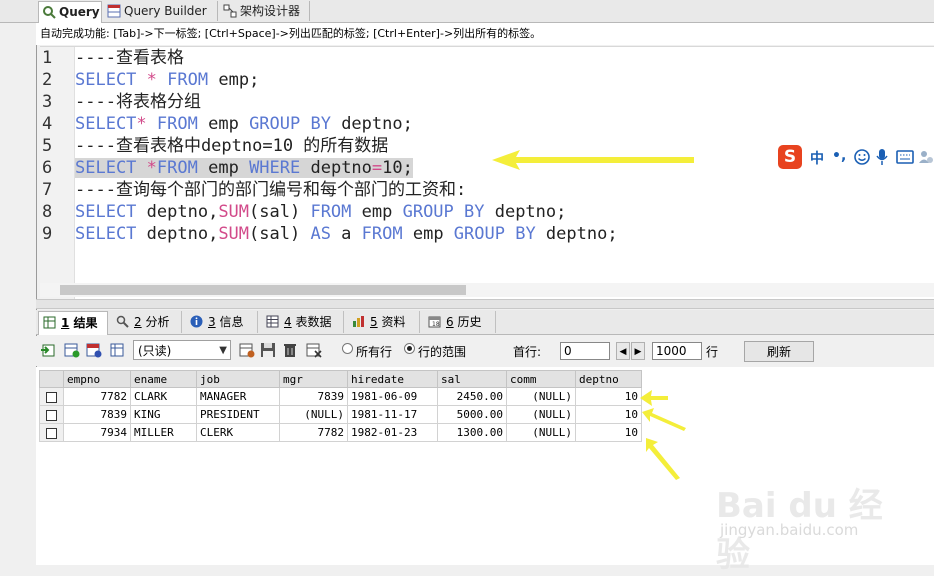 Image resolution: width=934 pixels, height=576 pixels. Describe the element at coordinates (270, 190) in the screenshot. I see `code-line-7: ----查询每个部门的部门编号和每个部门的工资和:` at that location.